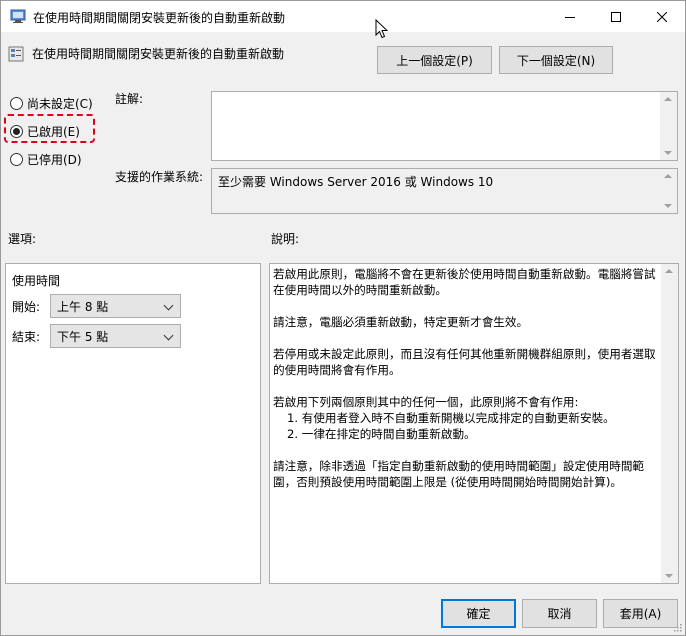 This screenshot has width=686, height=636. I want to click on mouse-cursor-icon, so click(382, 29).